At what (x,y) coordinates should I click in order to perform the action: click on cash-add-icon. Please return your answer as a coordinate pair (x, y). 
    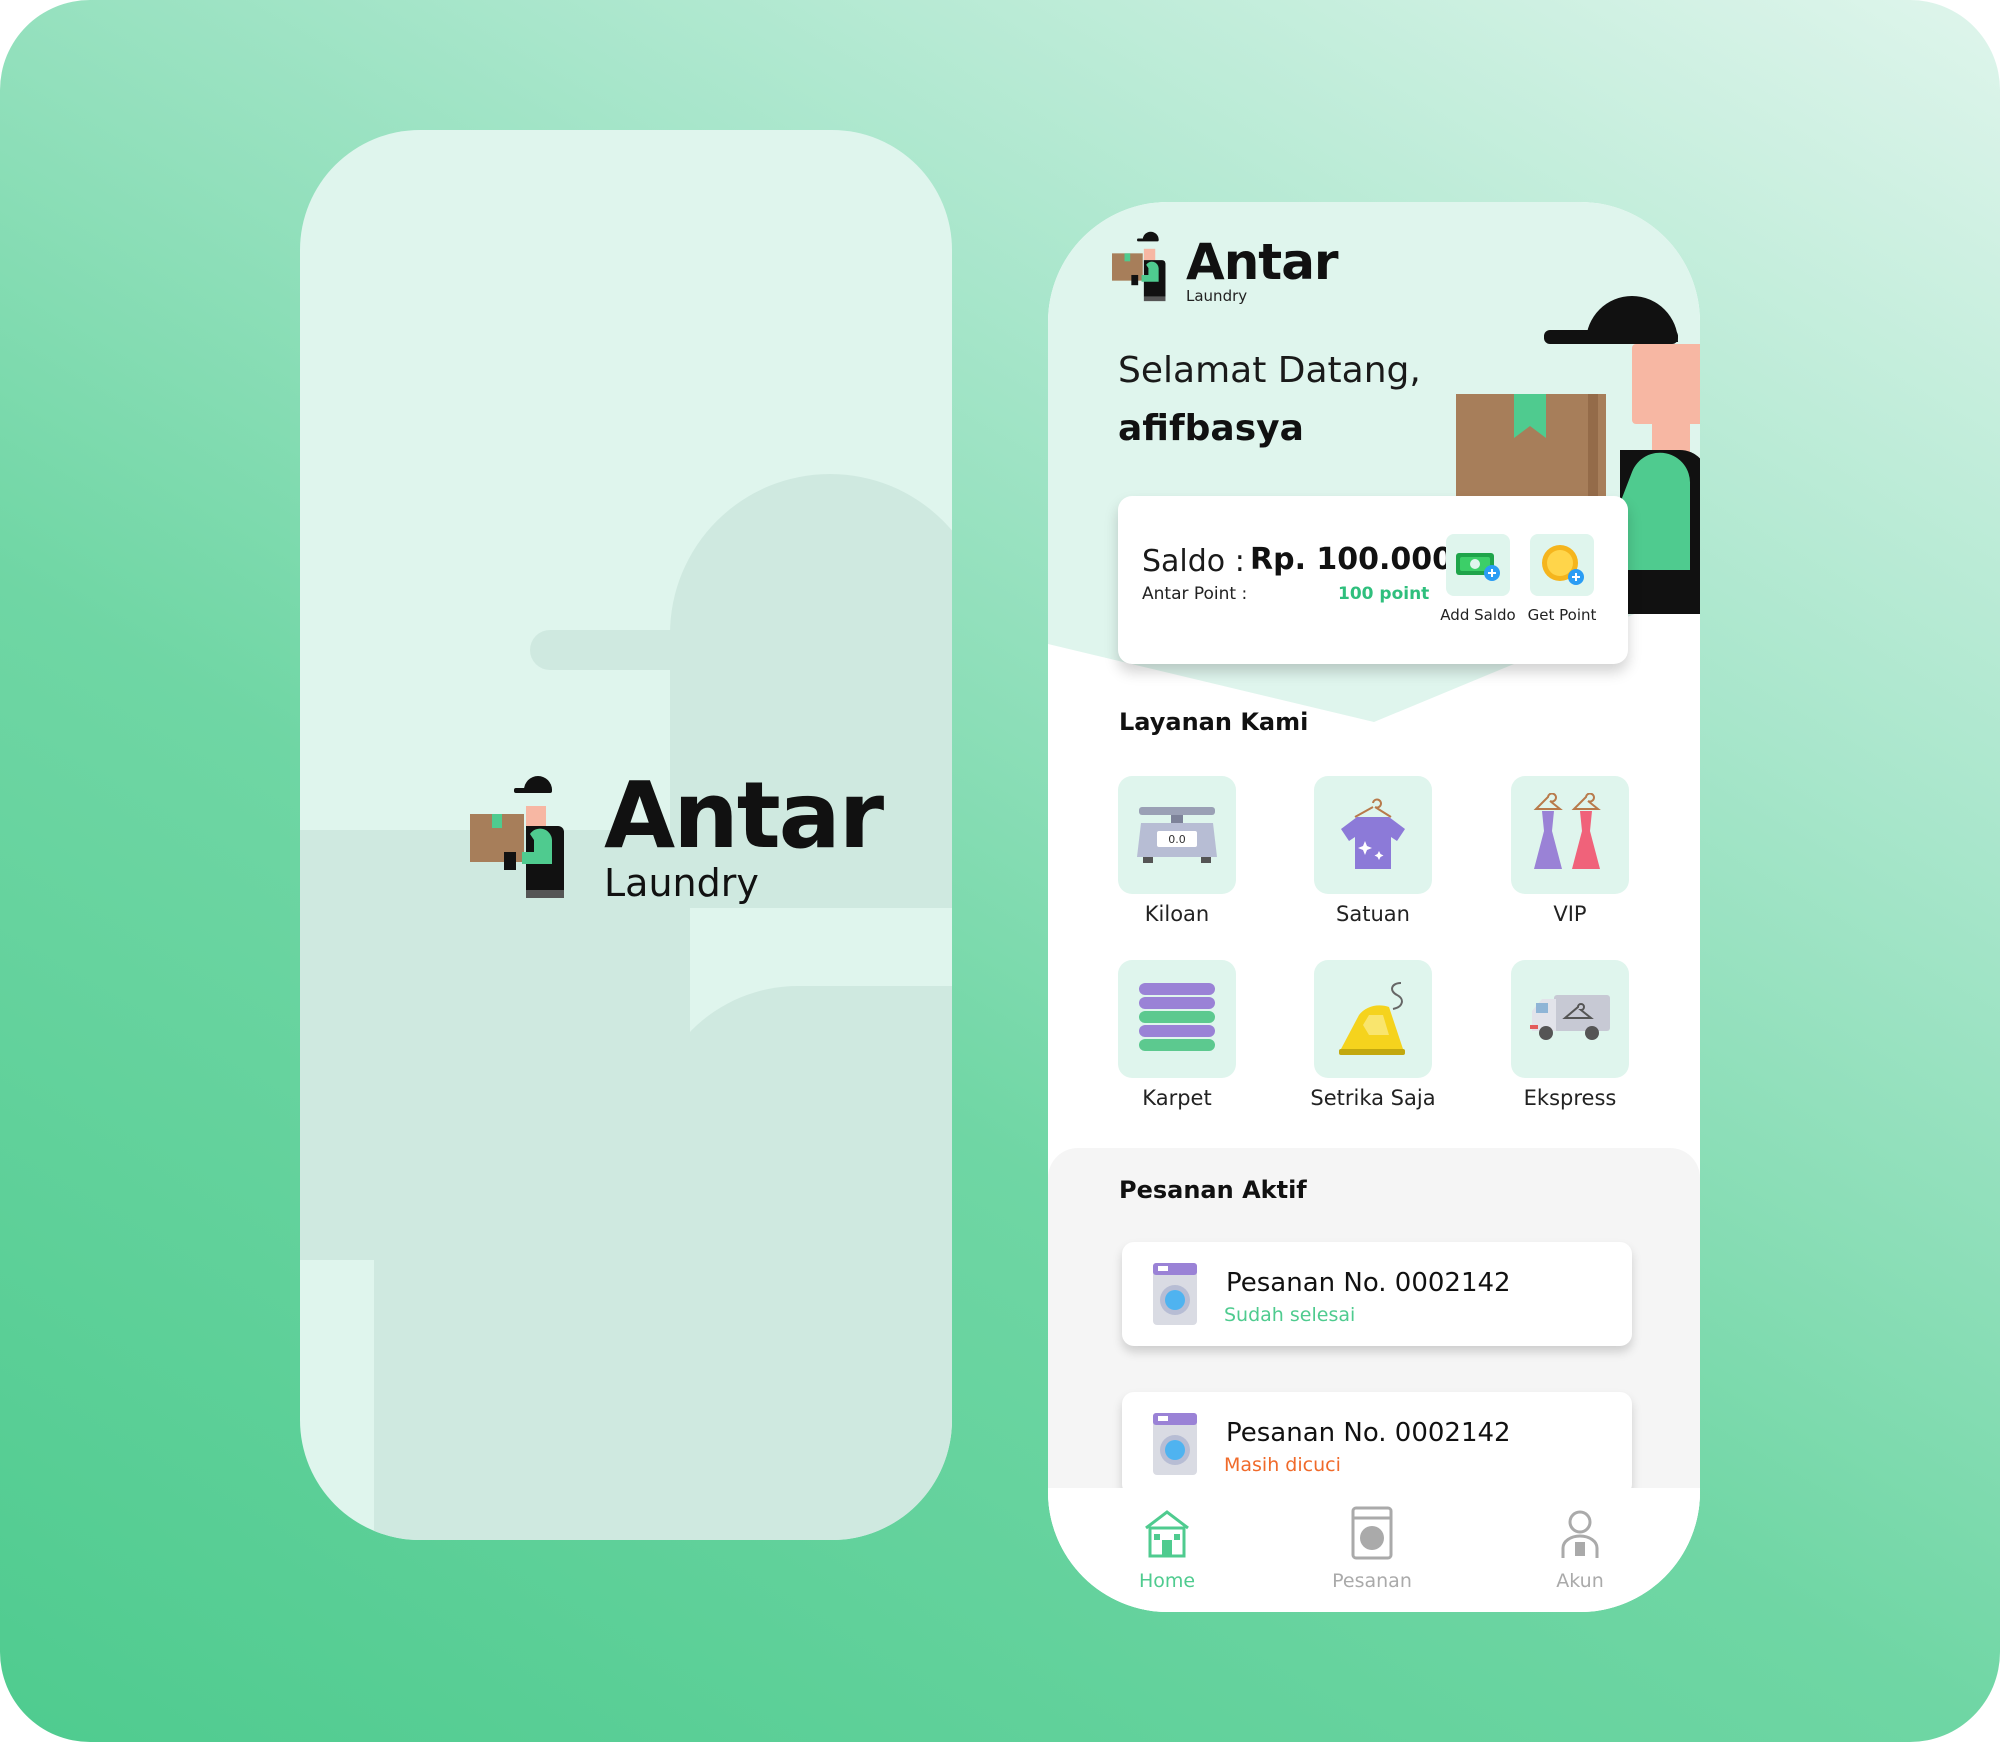
    Looking at the image, I should click on (1478, 567).